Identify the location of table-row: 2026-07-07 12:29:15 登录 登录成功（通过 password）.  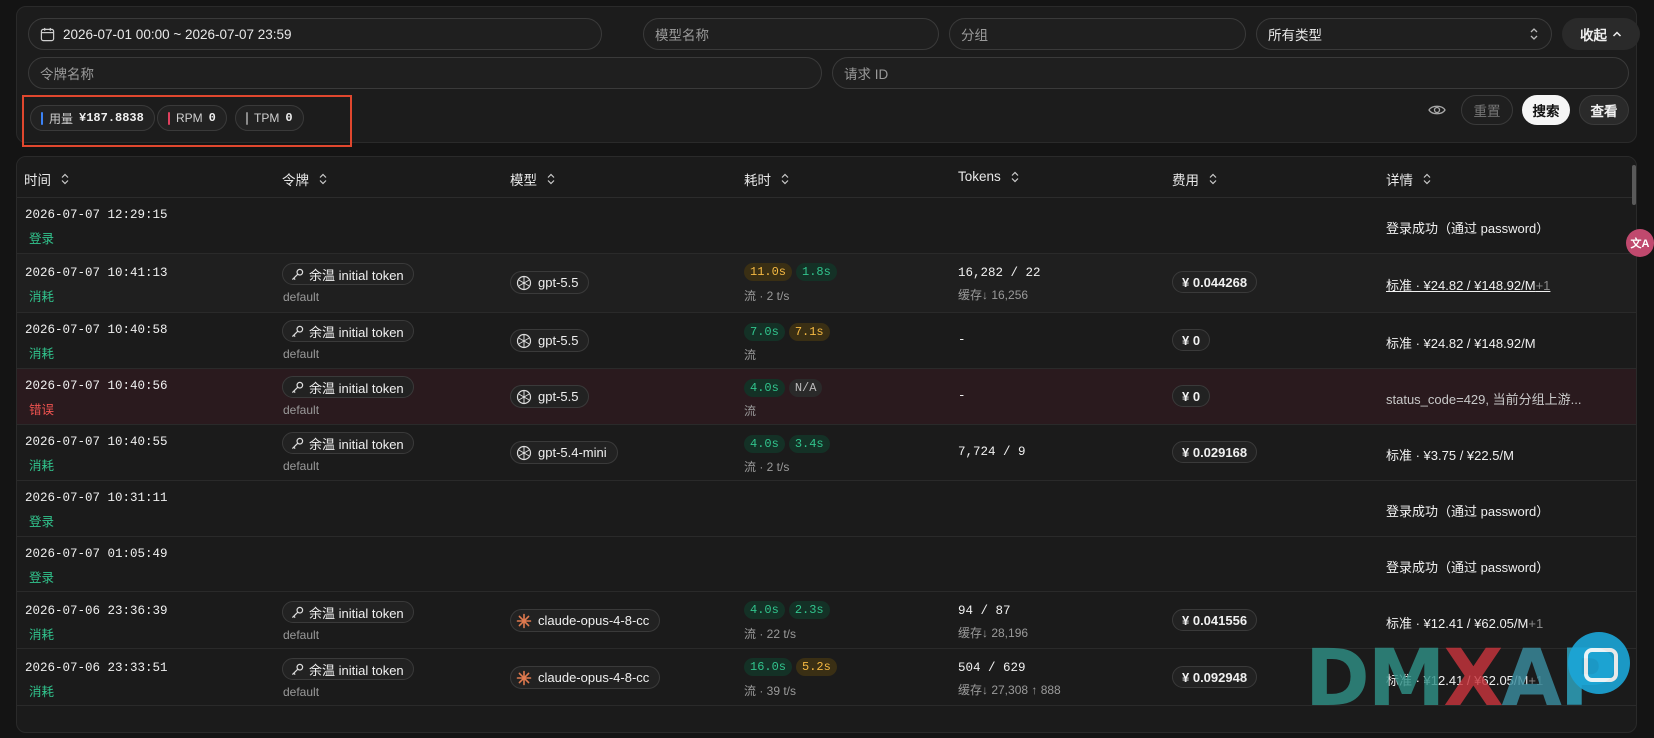
(826, 226).